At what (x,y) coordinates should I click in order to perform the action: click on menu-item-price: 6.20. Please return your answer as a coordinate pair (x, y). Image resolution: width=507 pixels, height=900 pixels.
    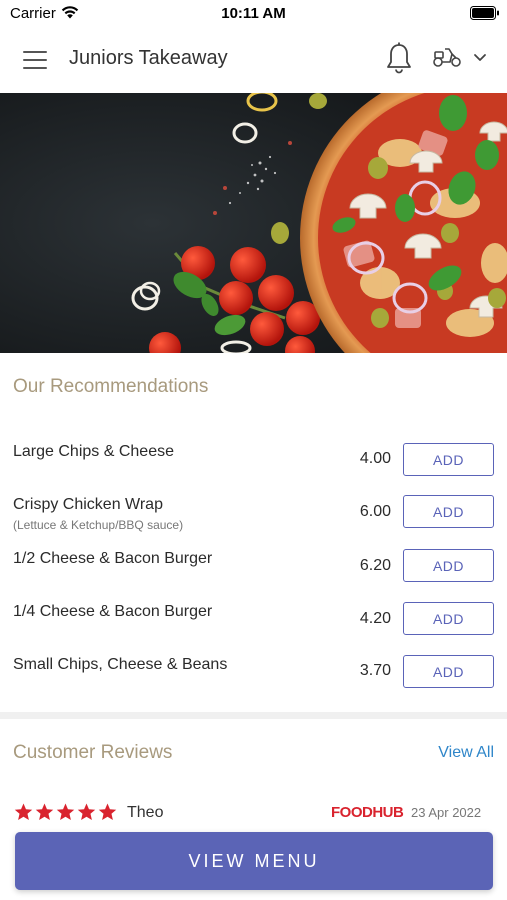
    Looking at the image, I should click on (375, 565).